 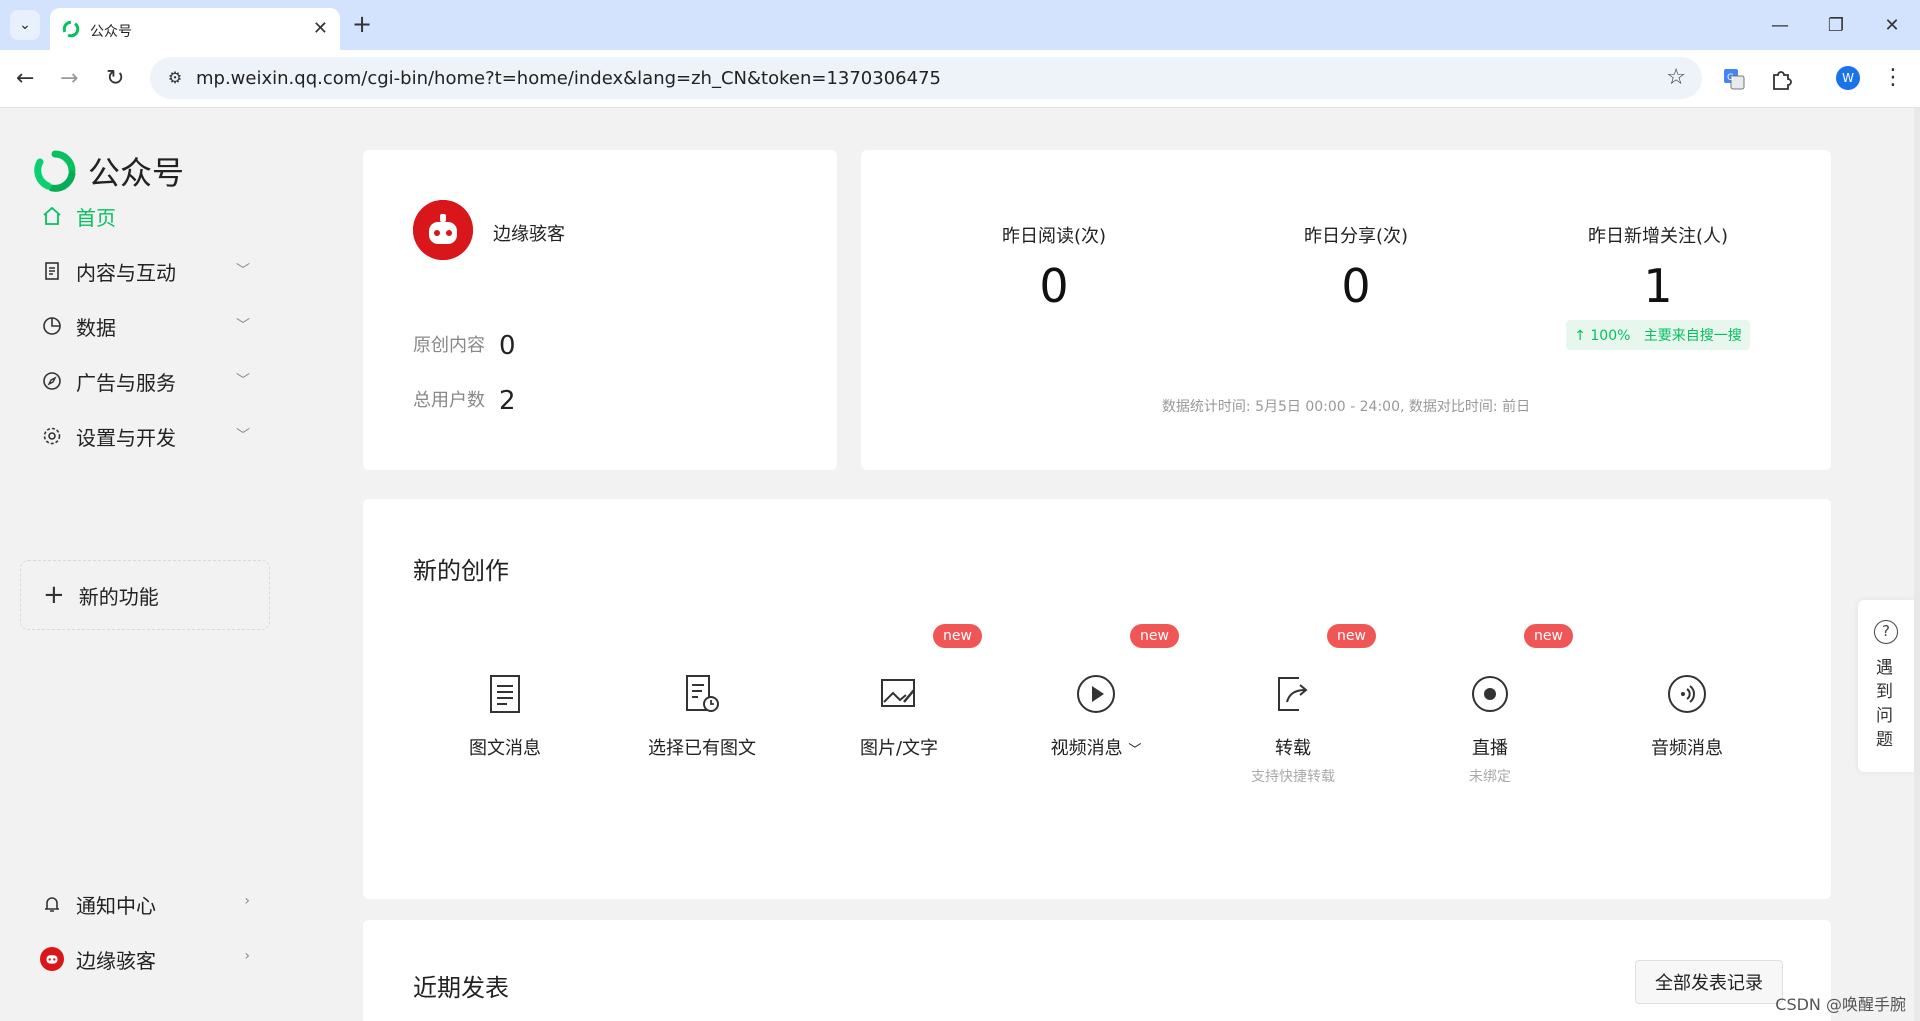 What do you see at coordinates (118, 596) in the screenshot?
I see `new-feature-label: 新的功能` at bounding box center [118, 596].